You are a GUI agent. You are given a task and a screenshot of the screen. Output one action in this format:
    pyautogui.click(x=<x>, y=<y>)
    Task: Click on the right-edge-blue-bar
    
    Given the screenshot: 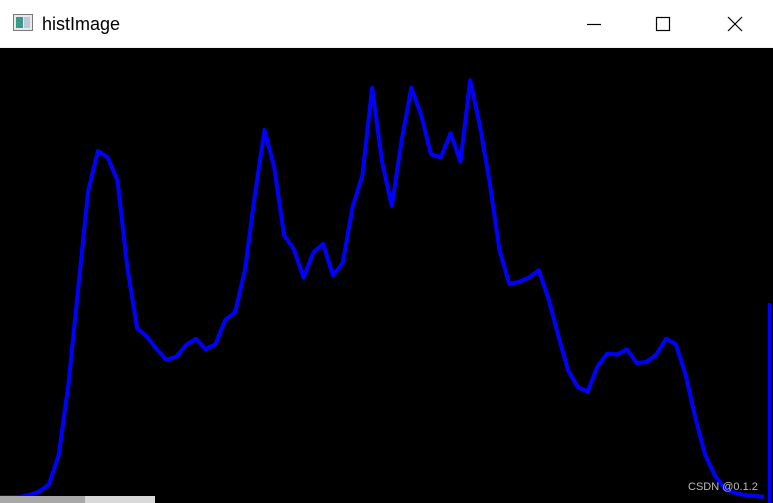 What is the action you would take?
    pyautogui.click(x=769, y=403)
    